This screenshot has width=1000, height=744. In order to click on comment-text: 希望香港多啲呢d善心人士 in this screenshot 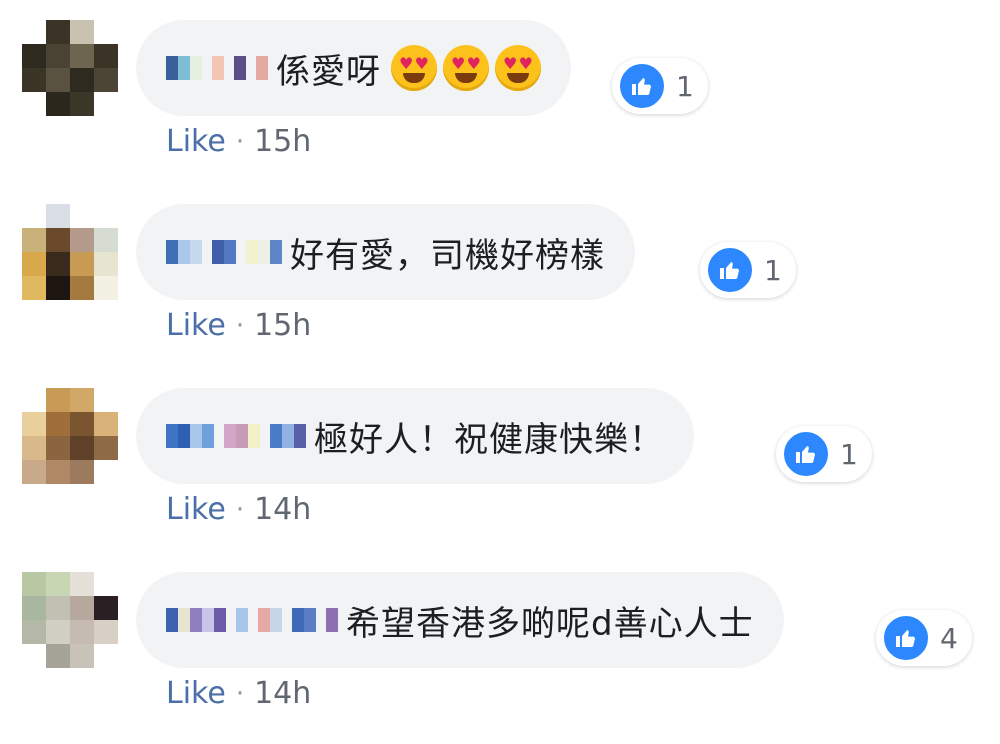, I will do `click(550, 623)`.